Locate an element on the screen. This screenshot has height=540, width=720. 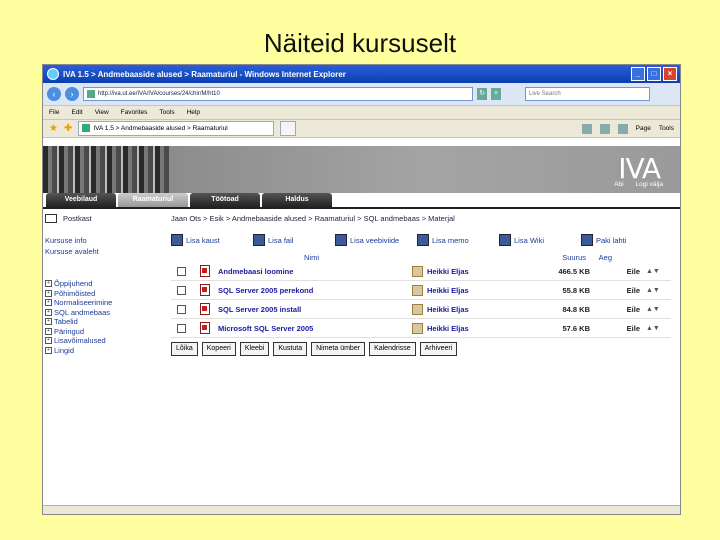
add-wiki-button: Lisa Wiki is located at coordinates (537, 240).